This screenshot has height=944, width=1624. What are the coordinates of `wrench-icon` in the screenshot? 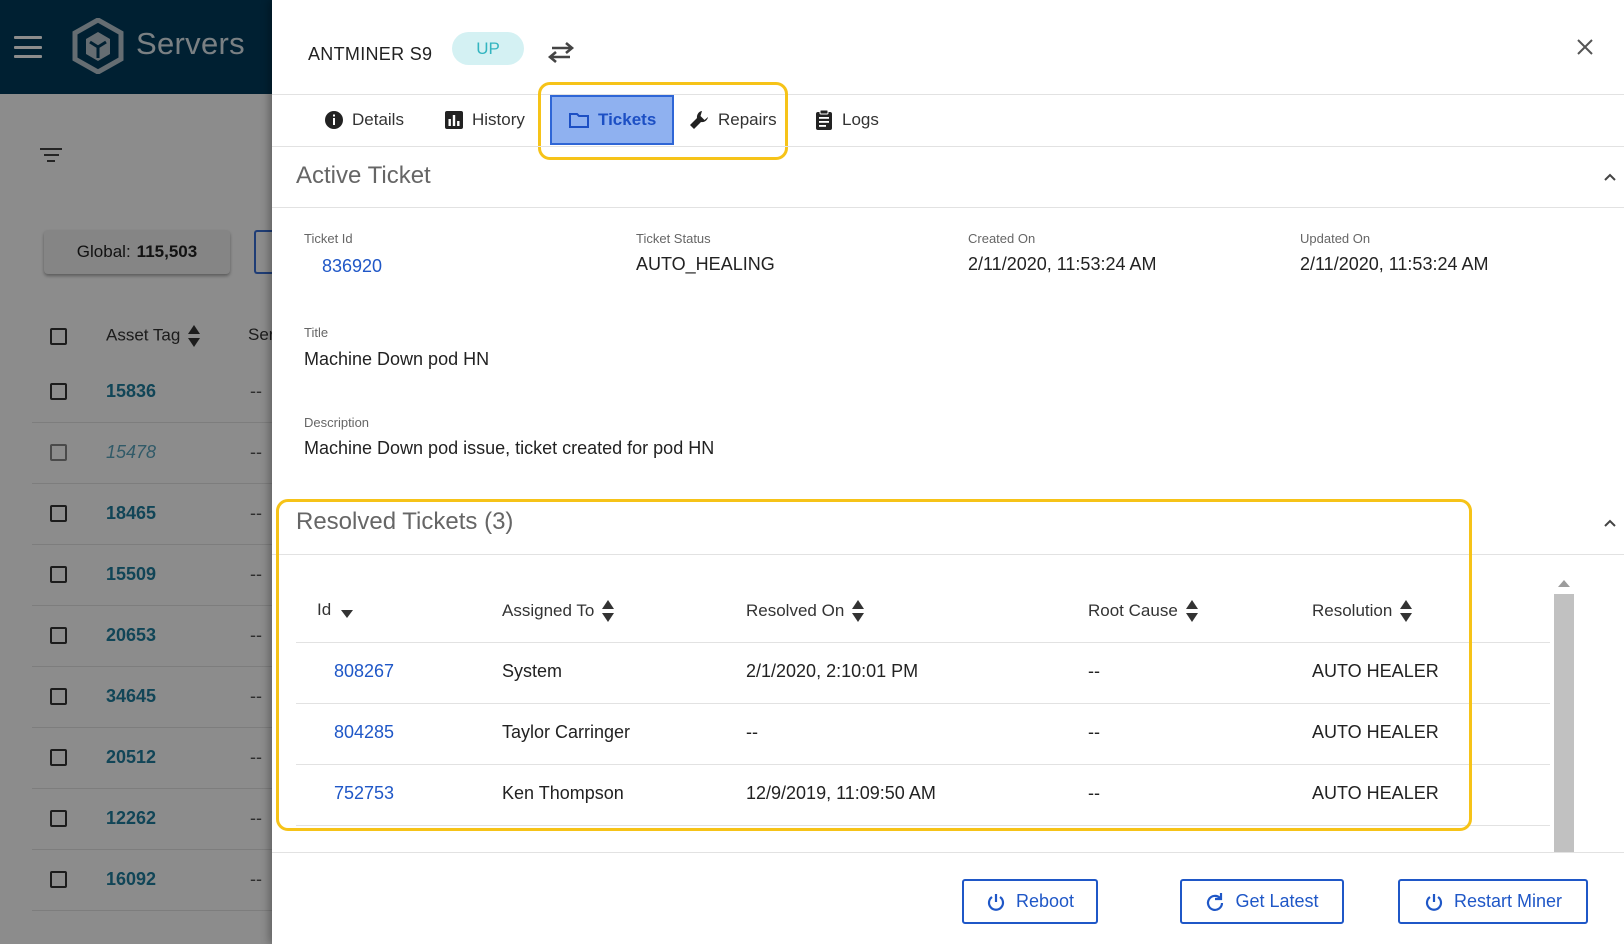 It's located at (699, 120).